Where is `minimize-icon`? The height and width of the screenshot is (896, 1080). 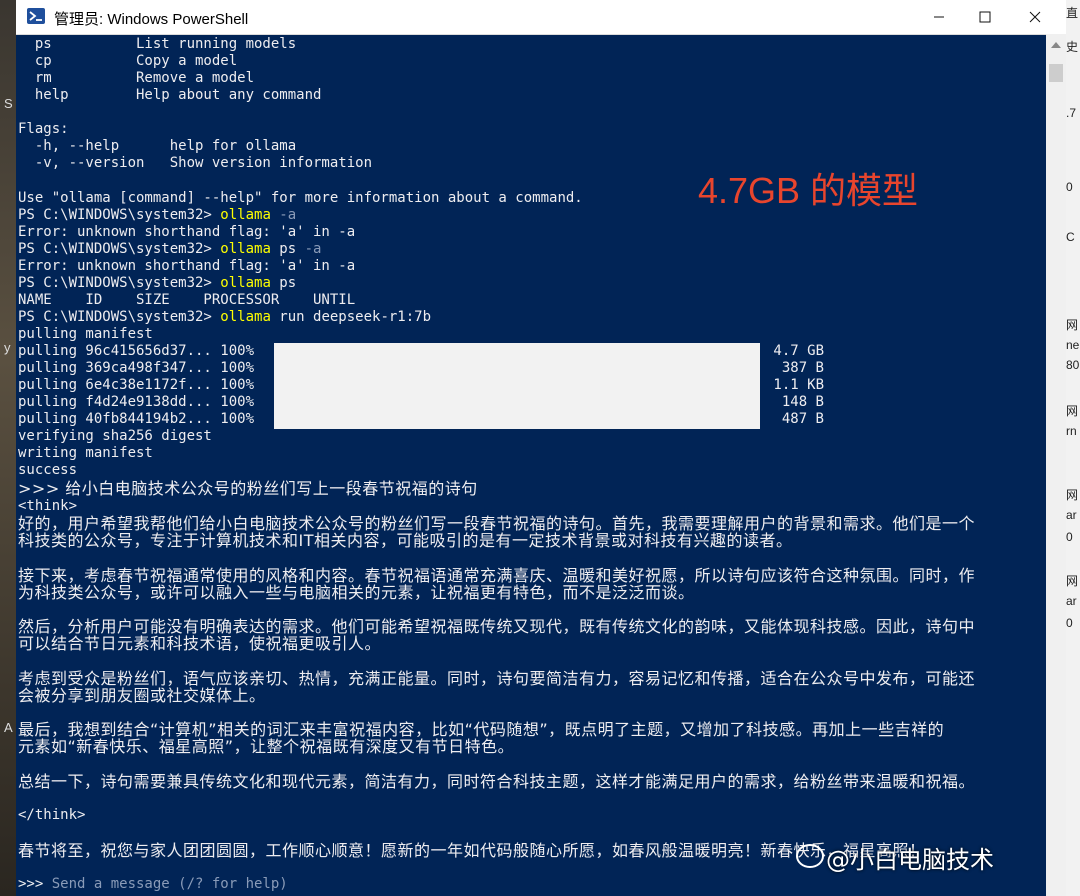
minimize-icon is located at coordinates (939, 17).